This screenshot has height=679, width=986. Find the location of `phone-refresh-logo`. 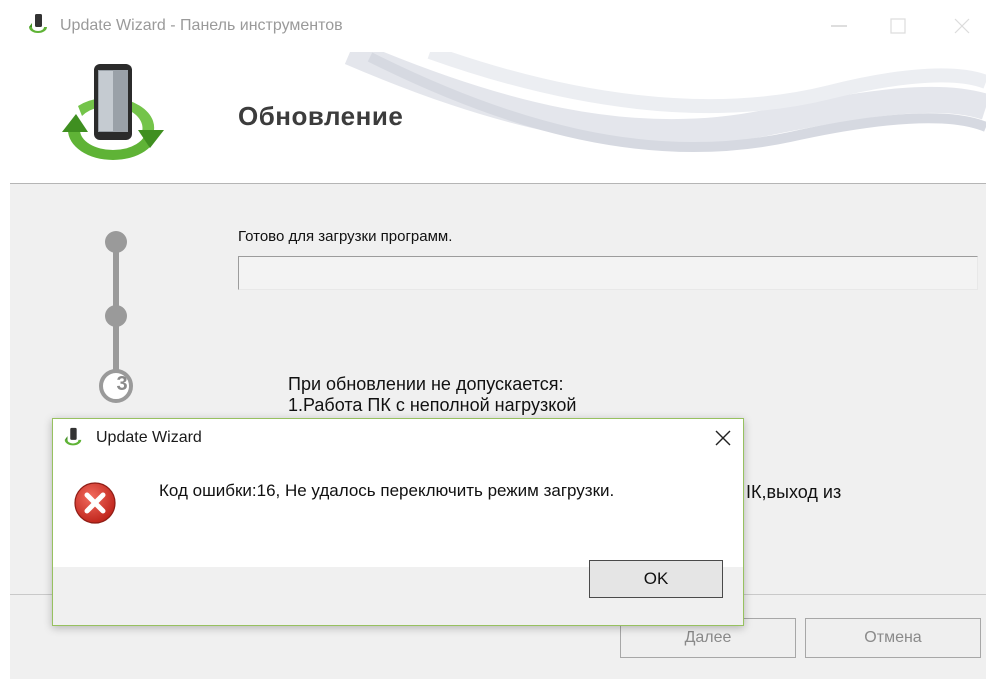

phone-refresh-logo is located at coordinates (113, 112).